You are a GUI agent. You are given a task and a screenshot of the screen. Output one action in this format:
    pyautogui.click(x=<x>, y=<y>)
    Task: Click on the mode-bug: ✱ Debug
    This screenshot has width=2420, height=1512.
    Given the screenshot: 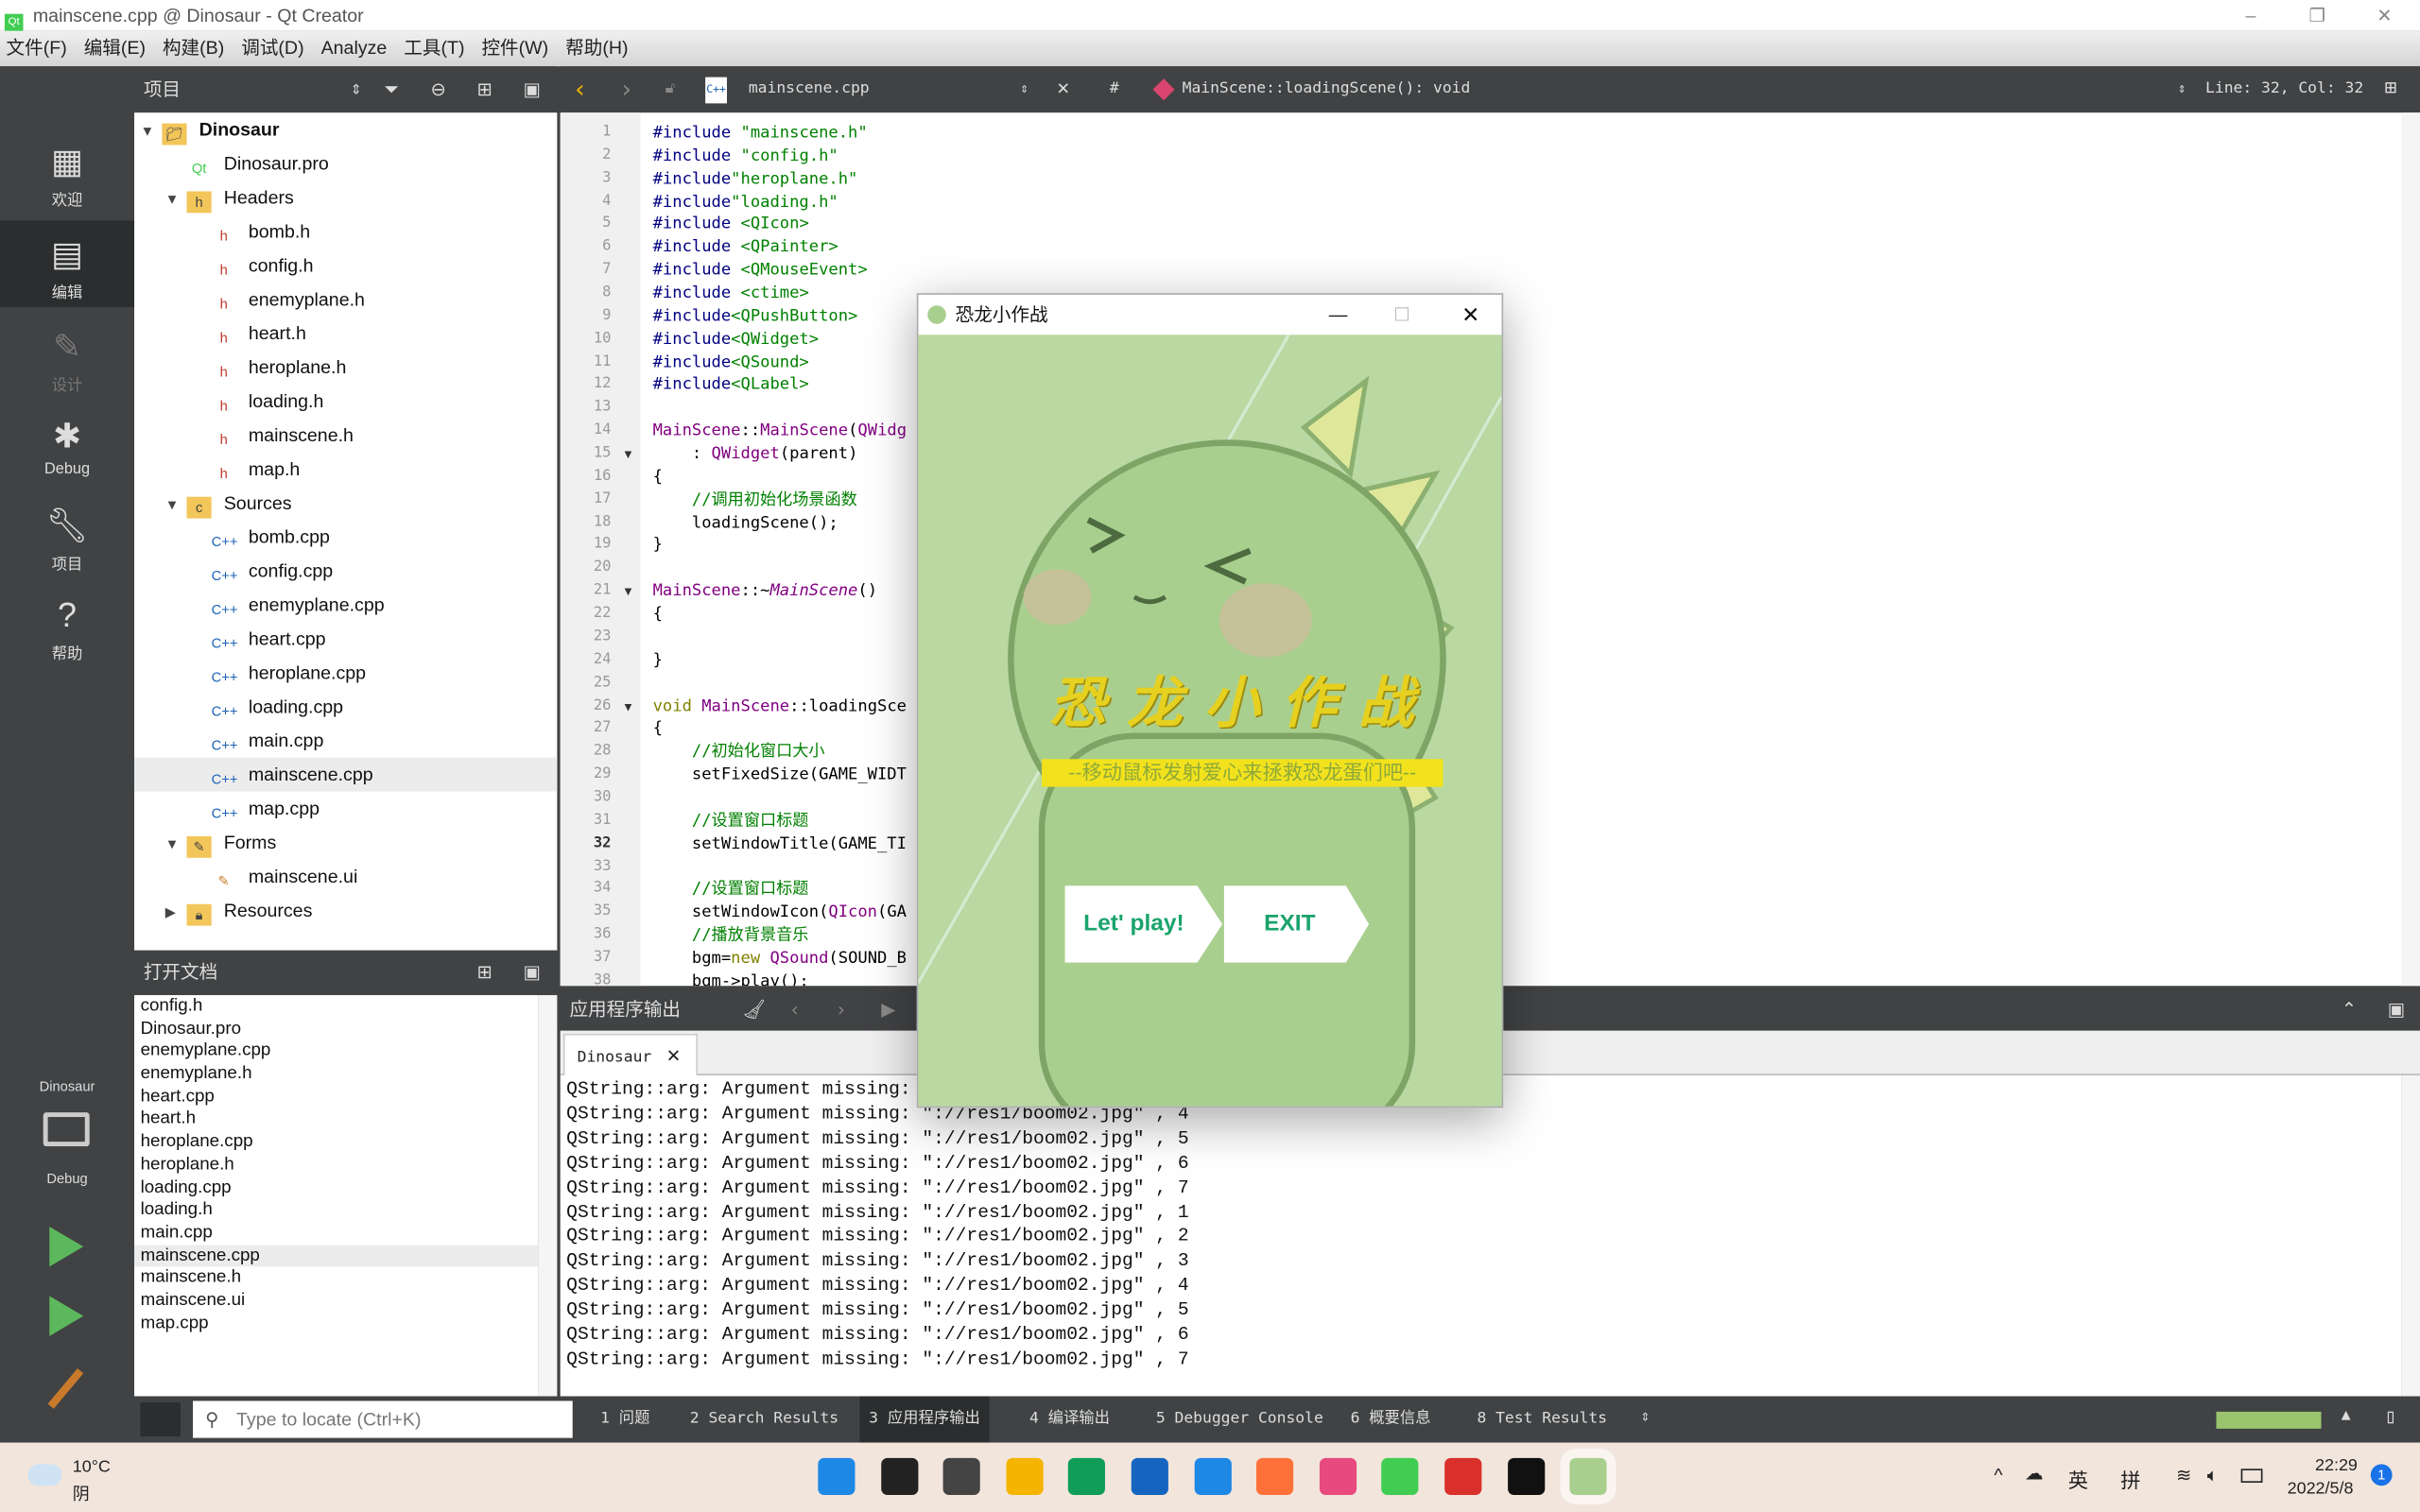 What is the action you would take?
    pyautogui.click(x=67, y=446)
    